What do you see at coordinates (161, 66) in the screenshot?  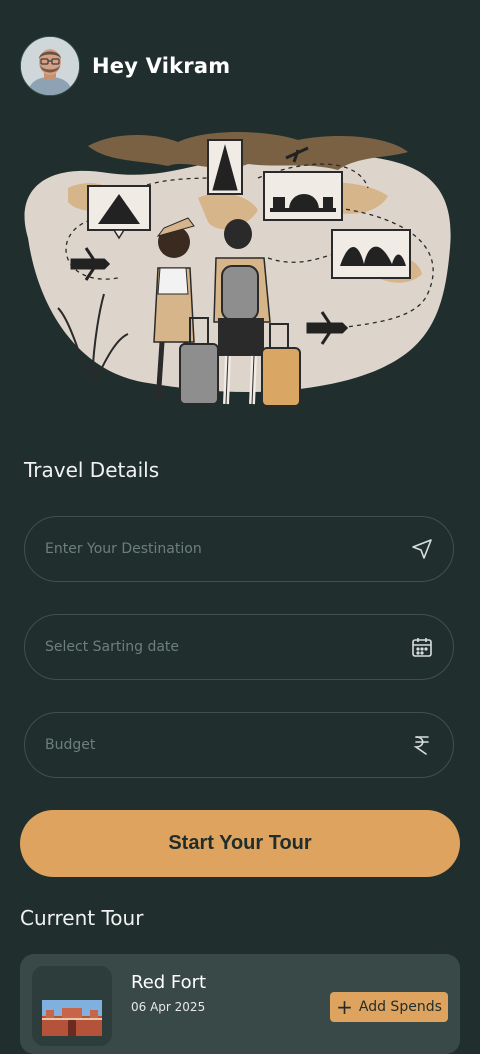 I see `greeting-text: Hey Vikram` at bounding box center [161, 66].